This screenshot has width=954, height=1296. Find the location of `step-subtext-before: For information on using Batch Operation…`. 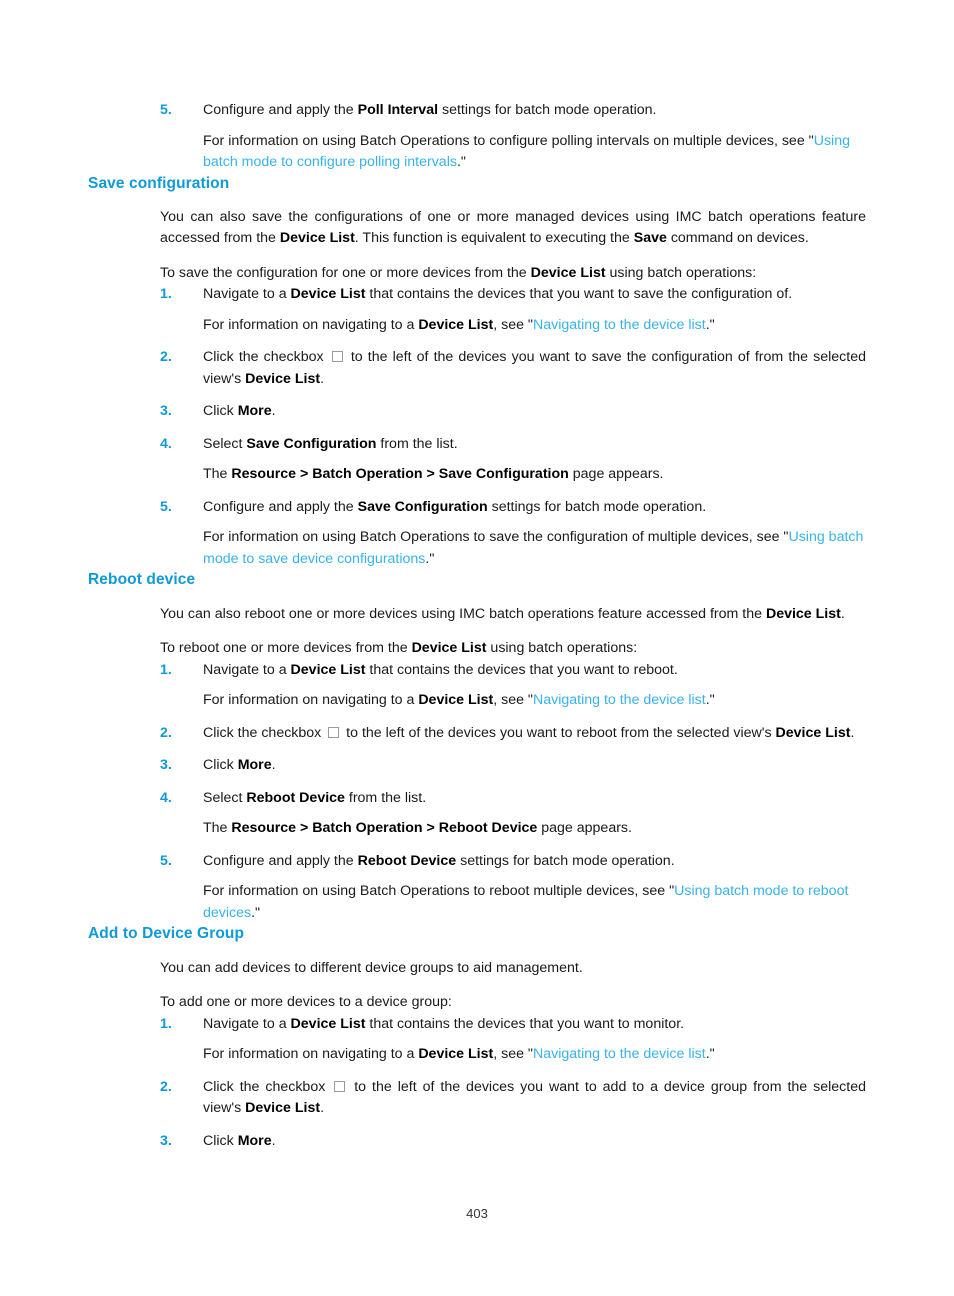

step-subtext-before: For information on using Batch Operation… is located at coordinates (496, 537).